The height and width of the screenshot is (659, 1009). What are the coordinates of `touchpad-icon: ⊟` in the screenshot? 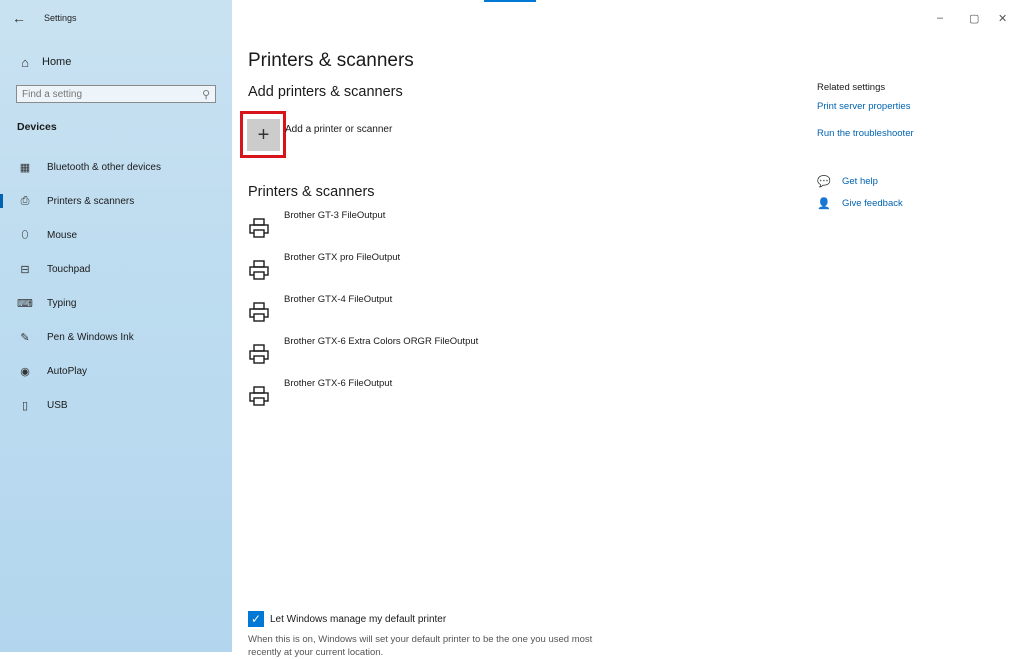 It's located at (25, 269).